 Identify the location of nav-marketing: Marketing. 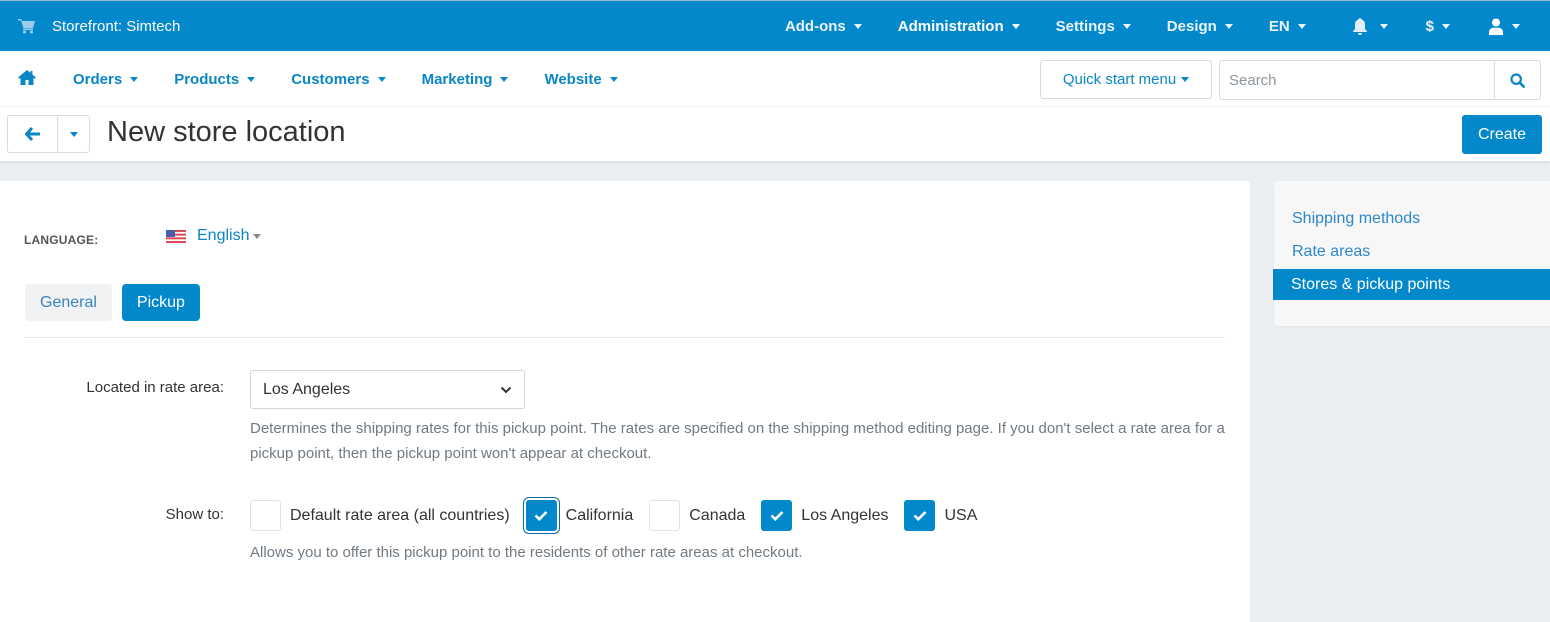
(465, 79).